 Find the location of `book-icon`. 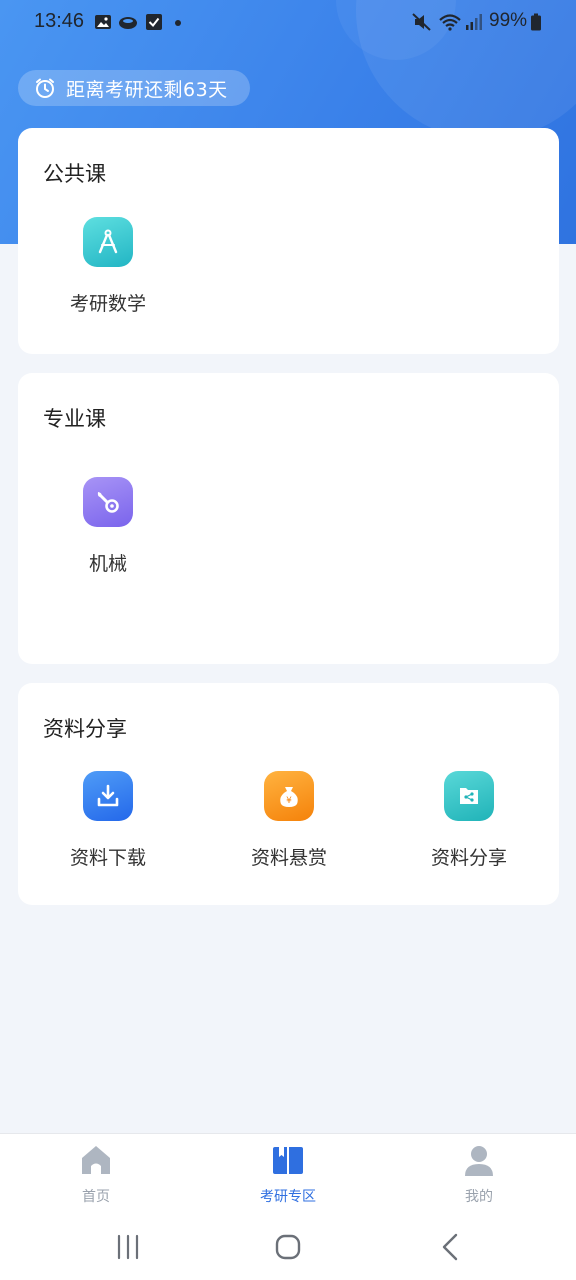

book-icon is located at coordinates (288, 1160).